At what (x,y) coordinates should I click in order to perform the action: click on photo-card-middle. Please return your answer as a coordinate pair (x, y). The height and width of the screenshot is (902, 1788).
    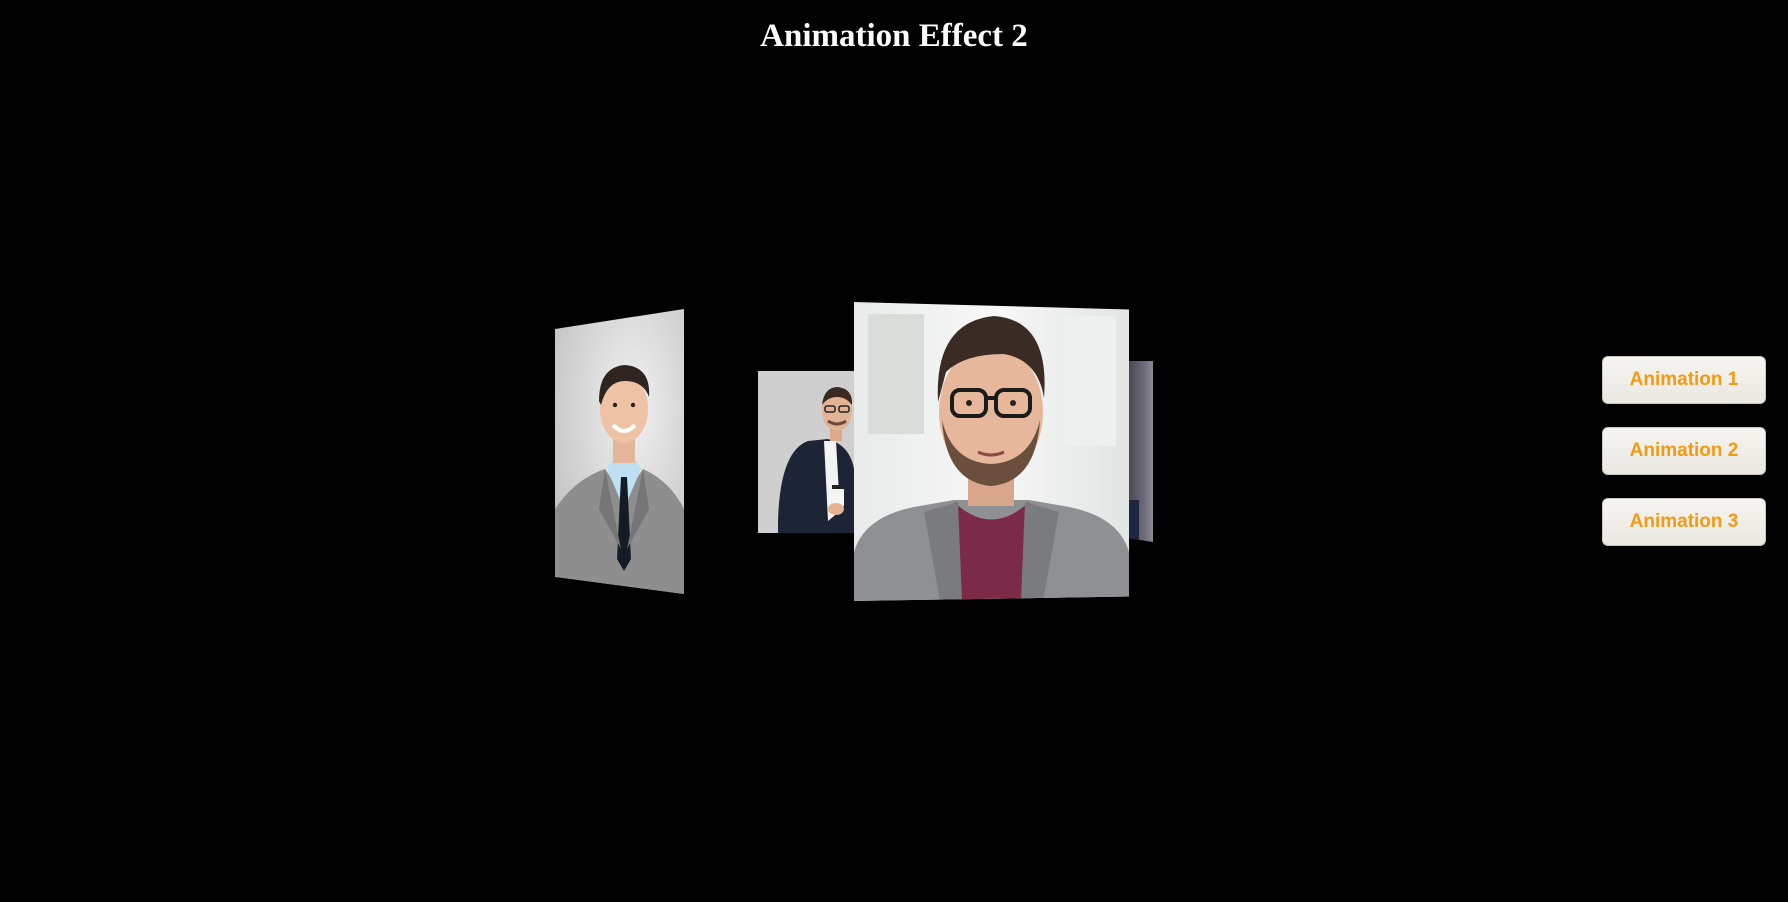
    Looking at the image, I should click on (806, 452).